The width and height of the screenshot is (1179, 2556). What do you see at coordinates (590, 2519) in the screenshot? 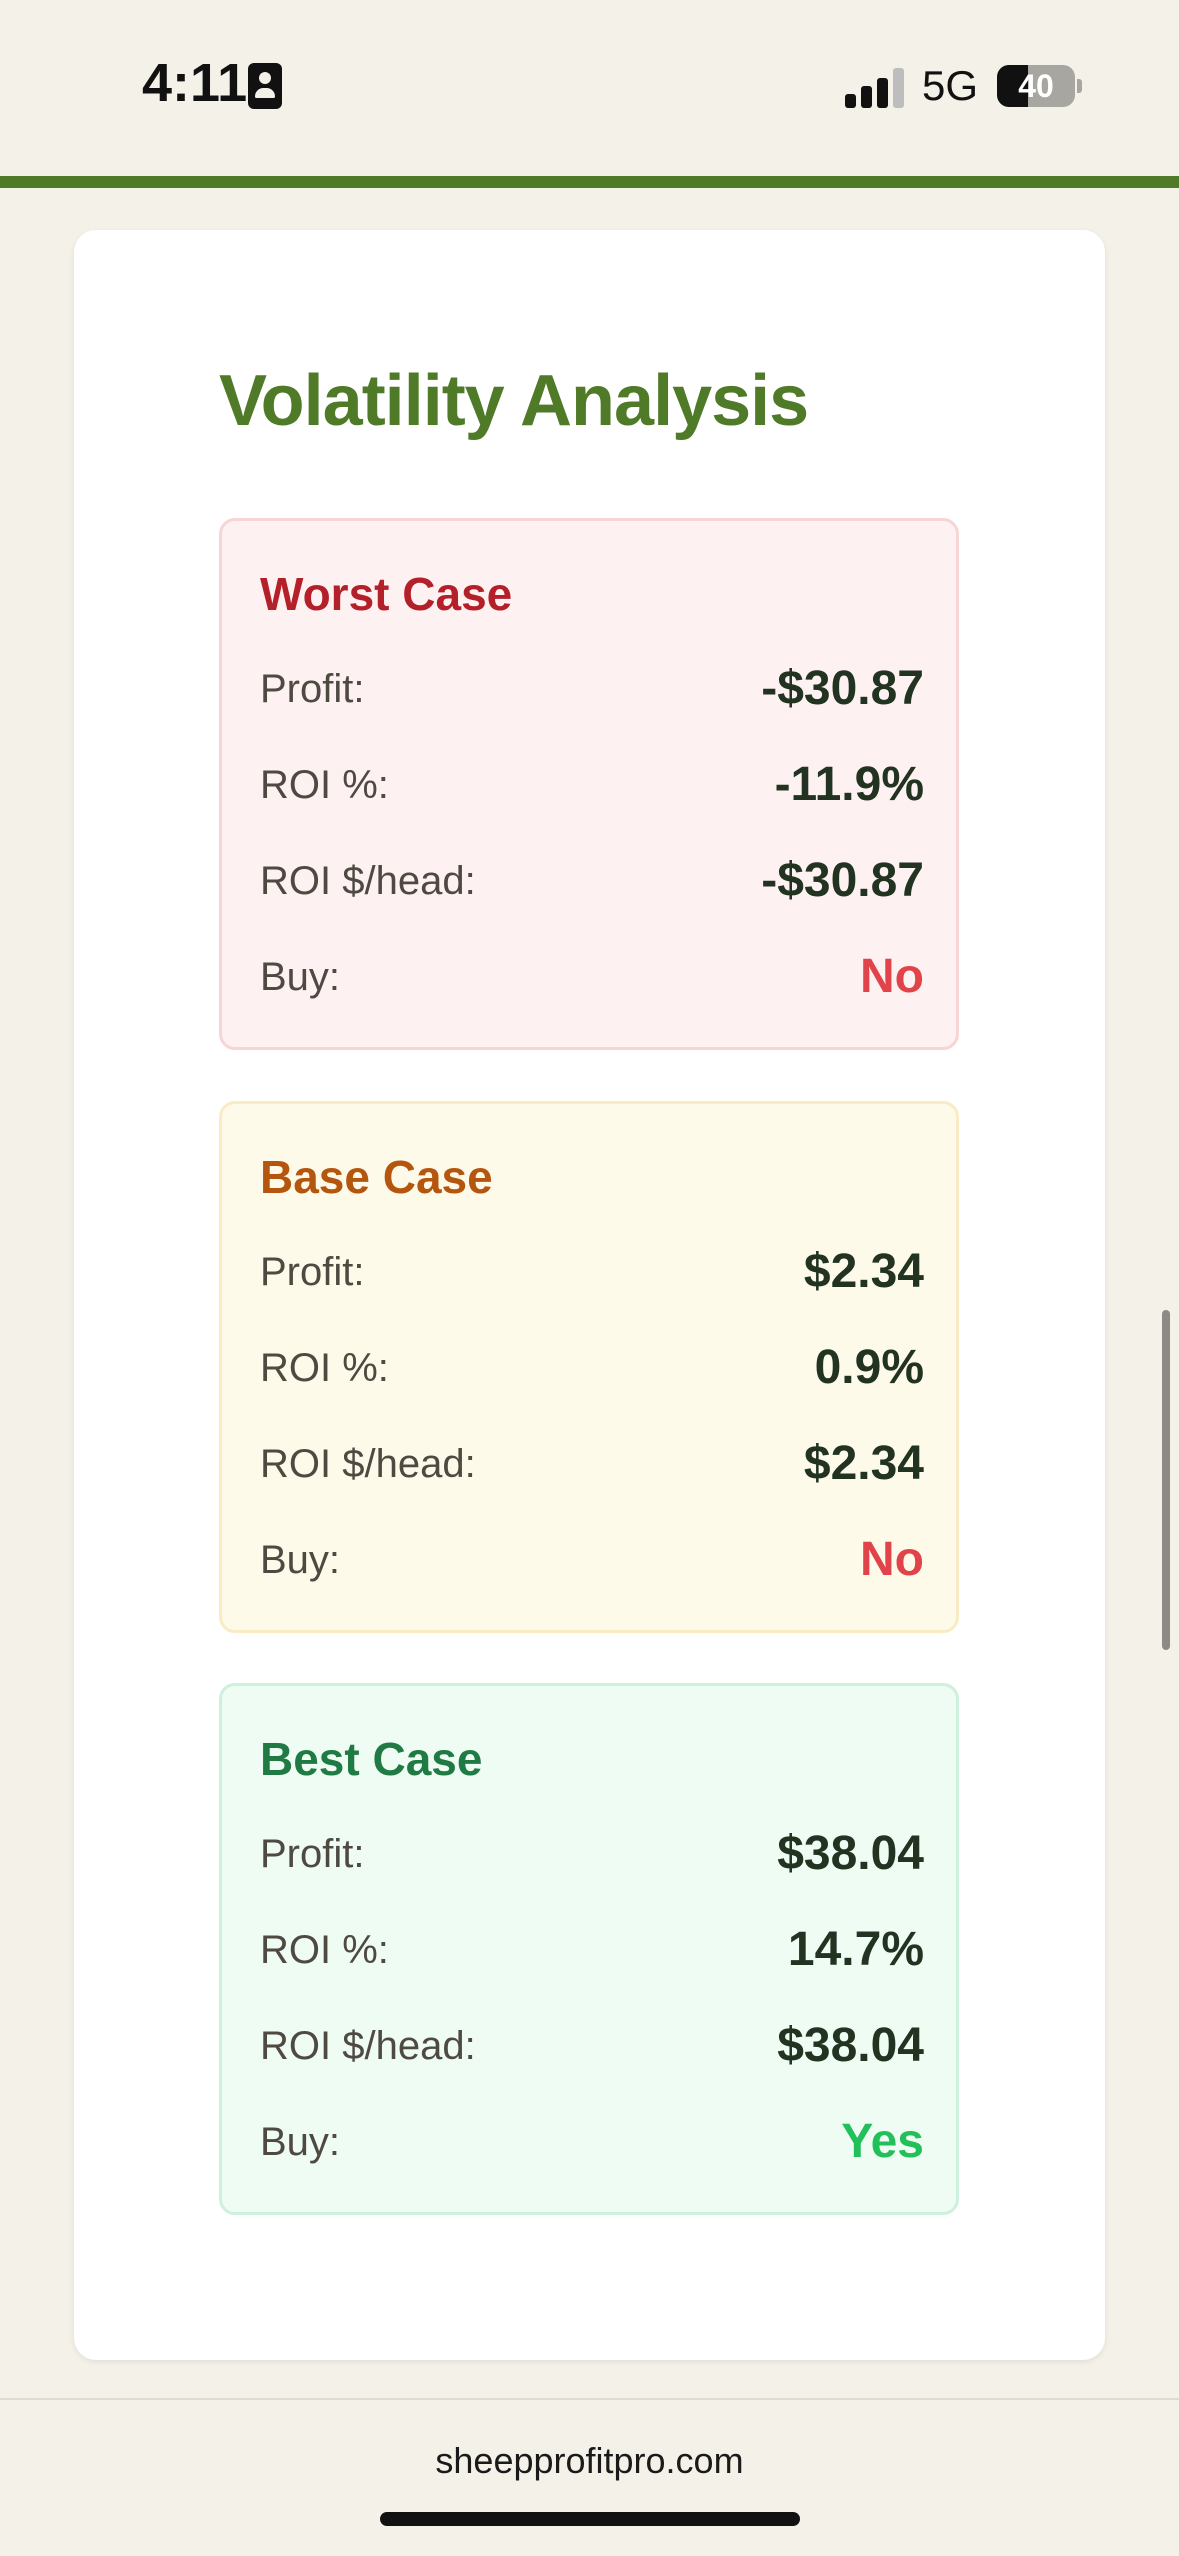
I see `home-indicator` at bounding box center [590, 2519].